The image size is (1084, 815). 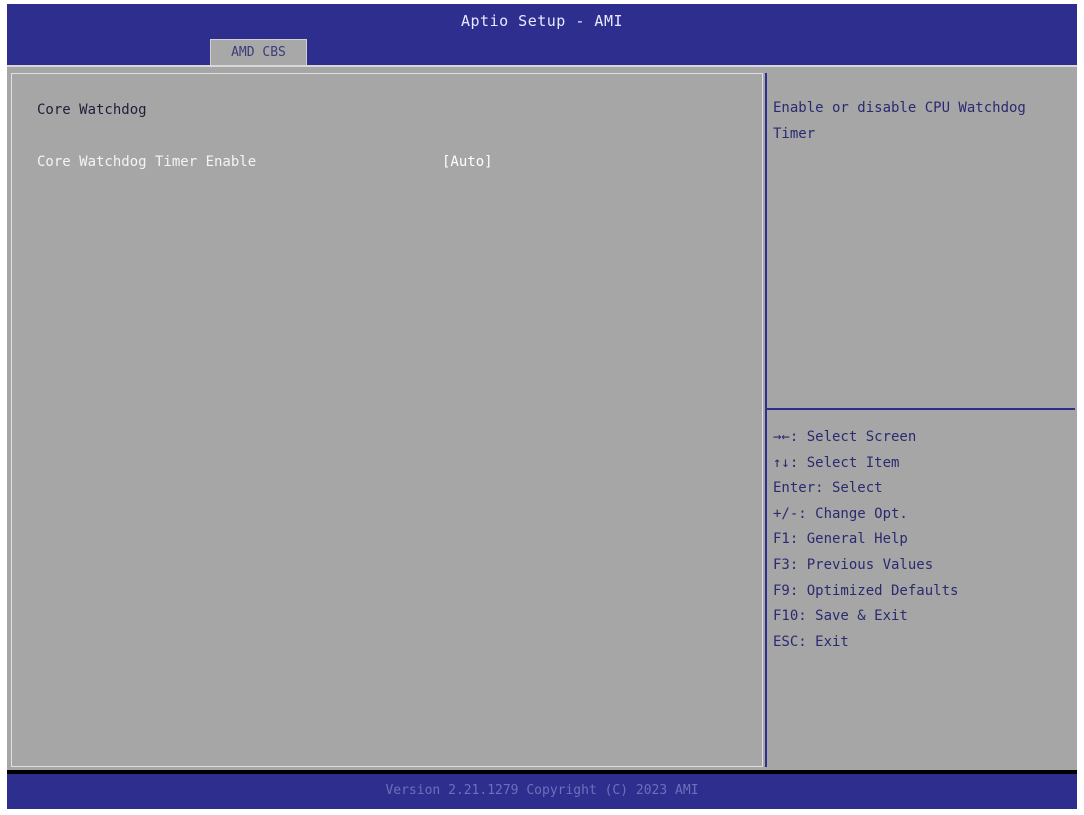 I want to click on section-title: Core Watchdog, so click(x=92, y=110).